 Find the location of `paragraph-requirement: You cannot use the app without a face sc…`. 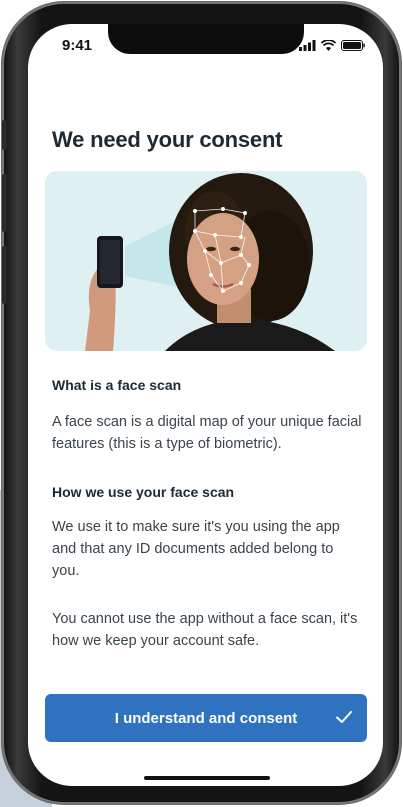

paragraph-requirement: You cannot use the app without a face sc… is located at coordinates (205, 630).